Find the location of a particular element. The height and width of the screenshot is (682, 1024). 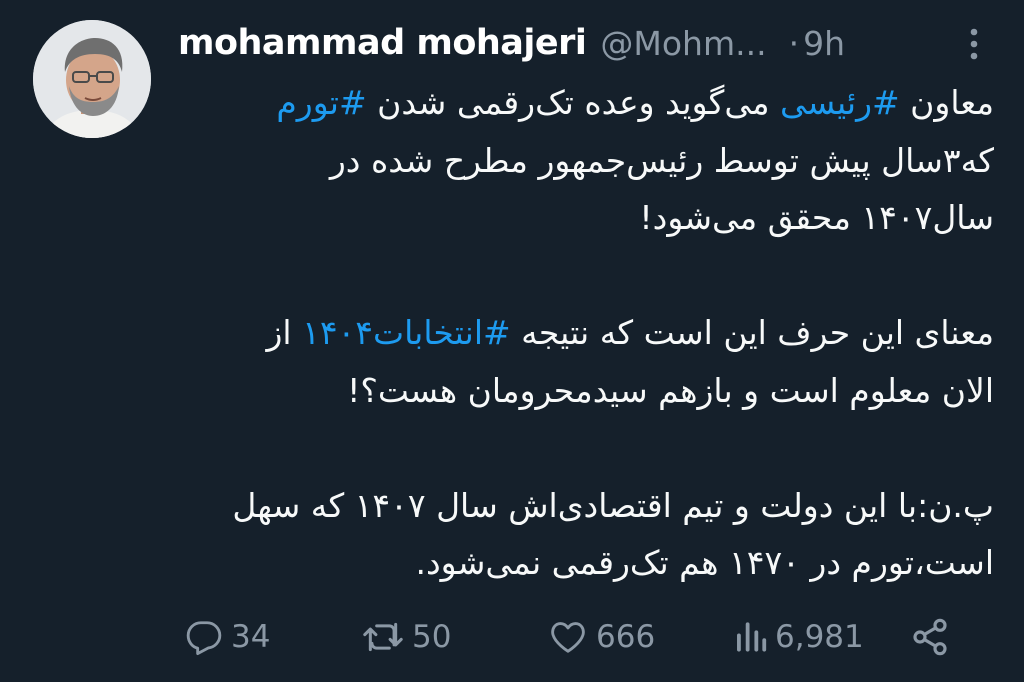

avatar is located at coordinates (92, 79).